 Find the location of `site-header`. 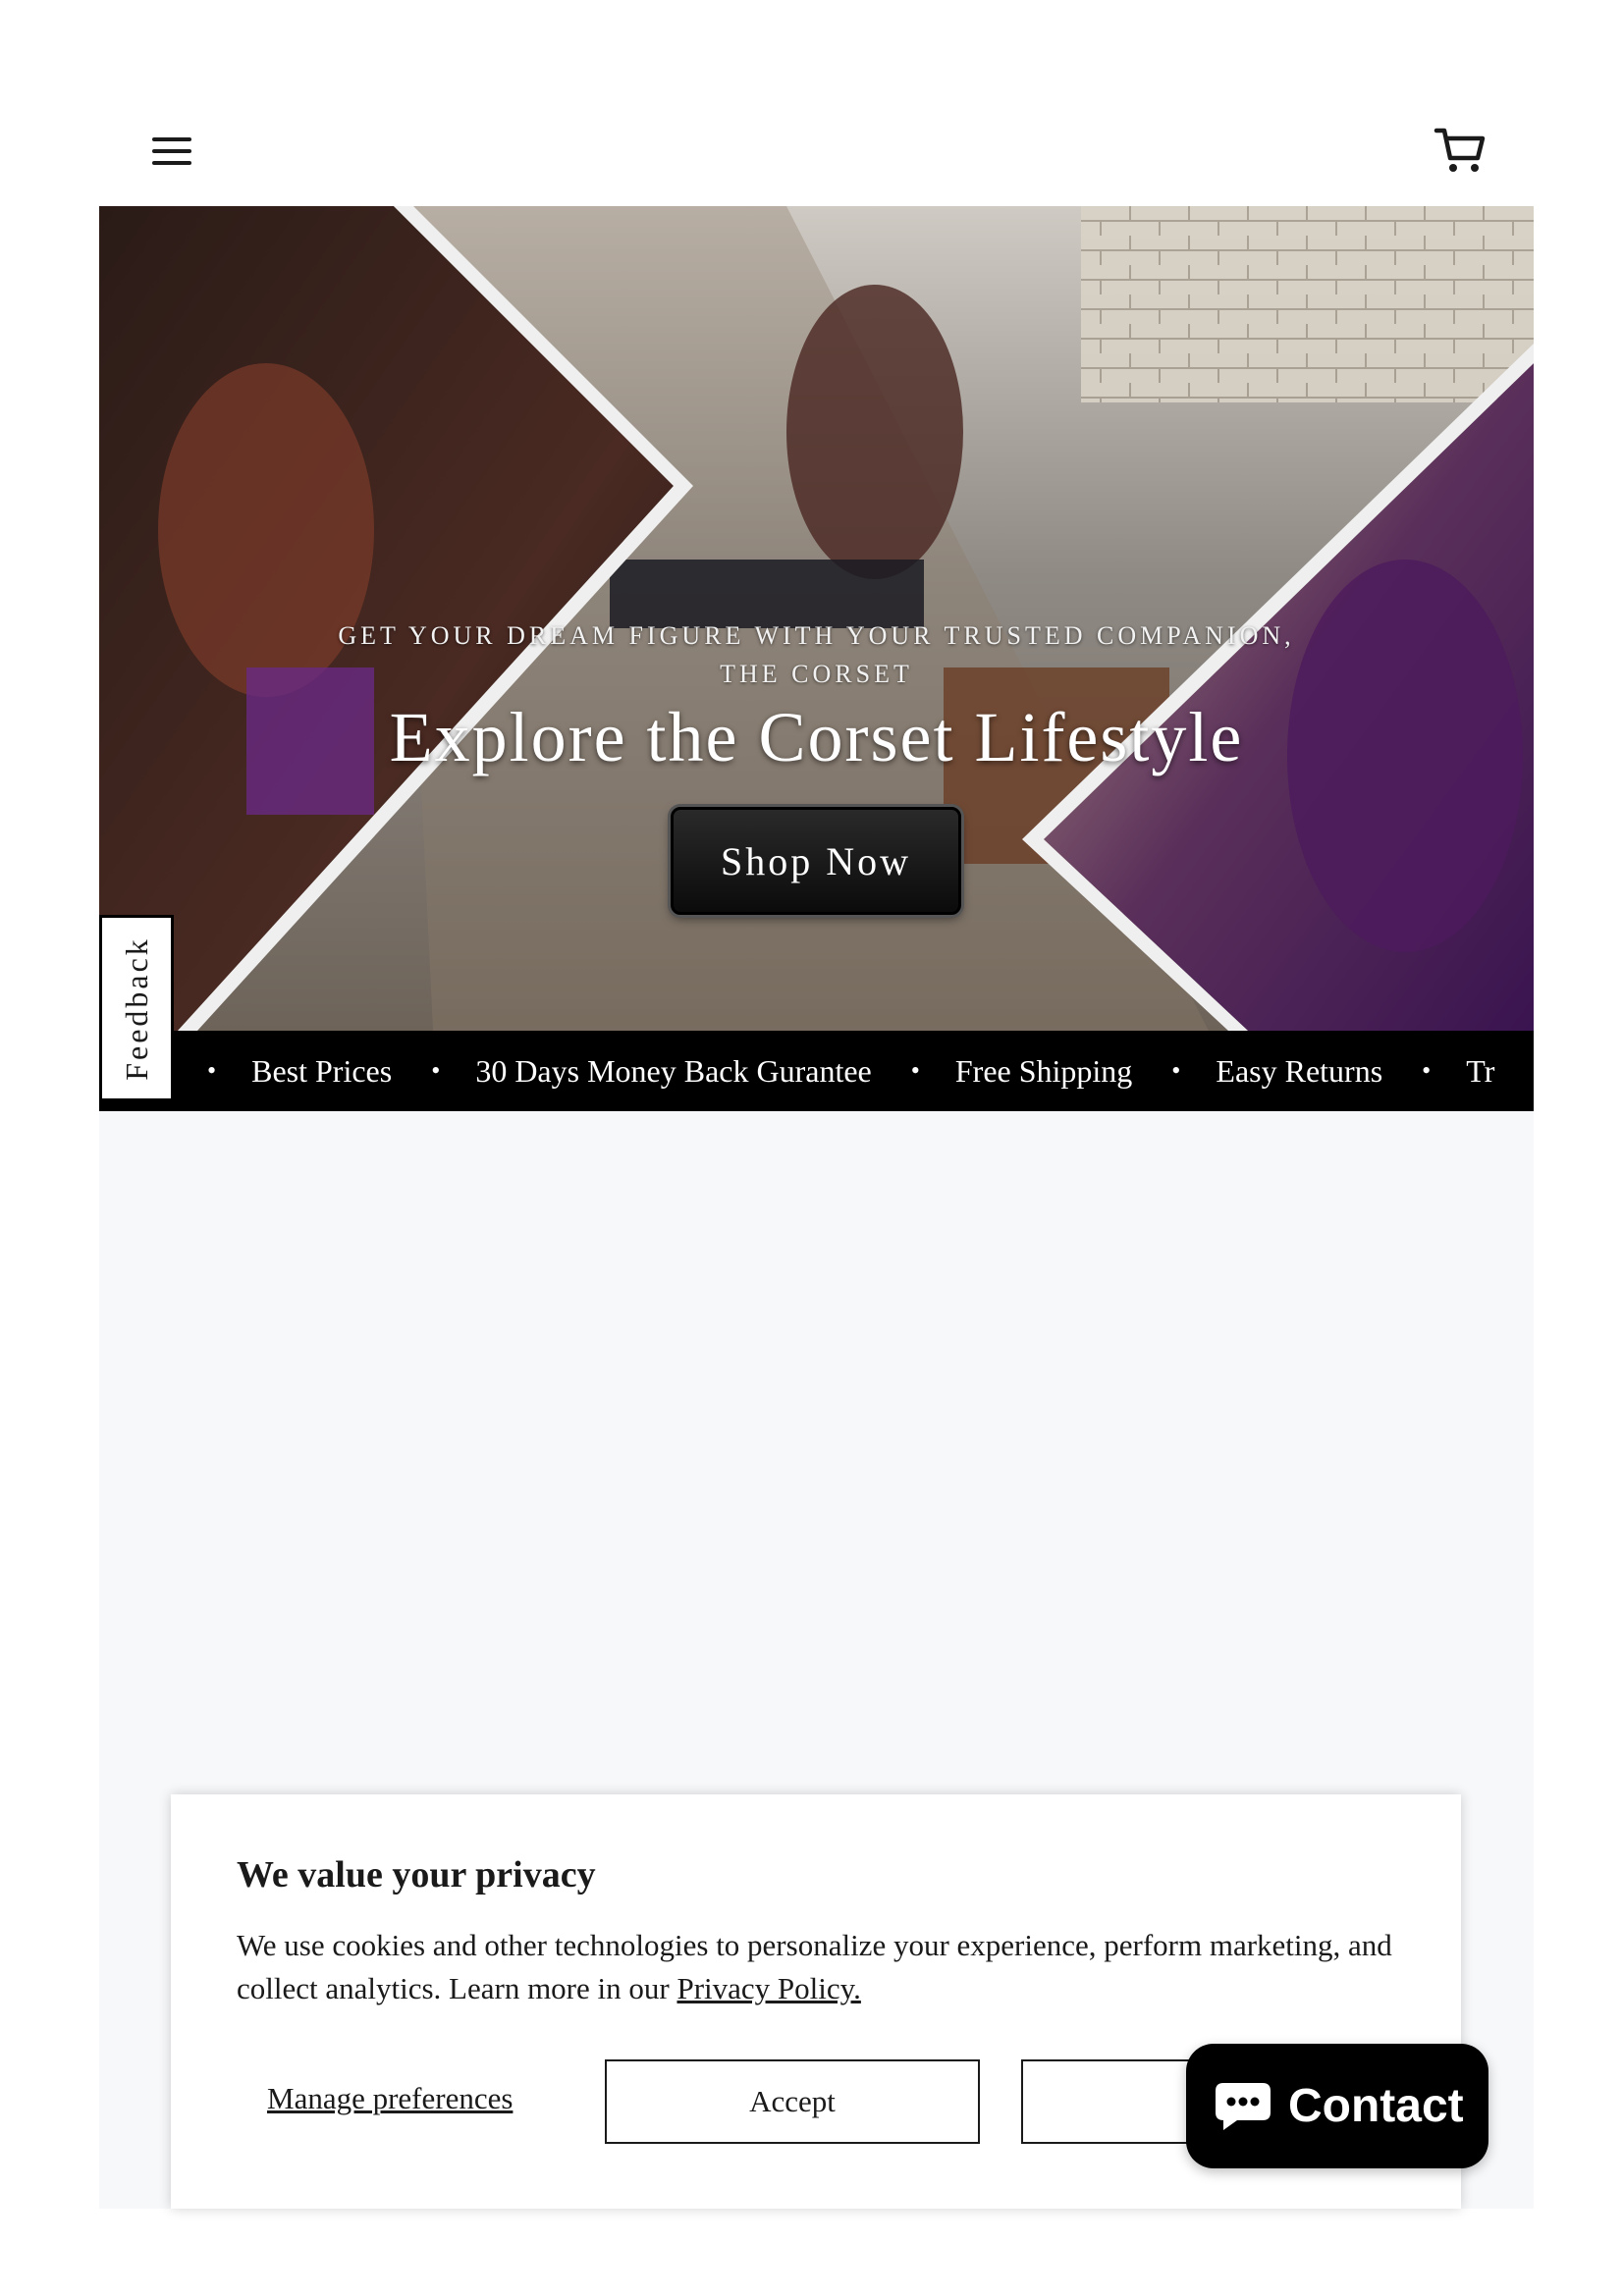

site-header is located at coordinates (816, 103).